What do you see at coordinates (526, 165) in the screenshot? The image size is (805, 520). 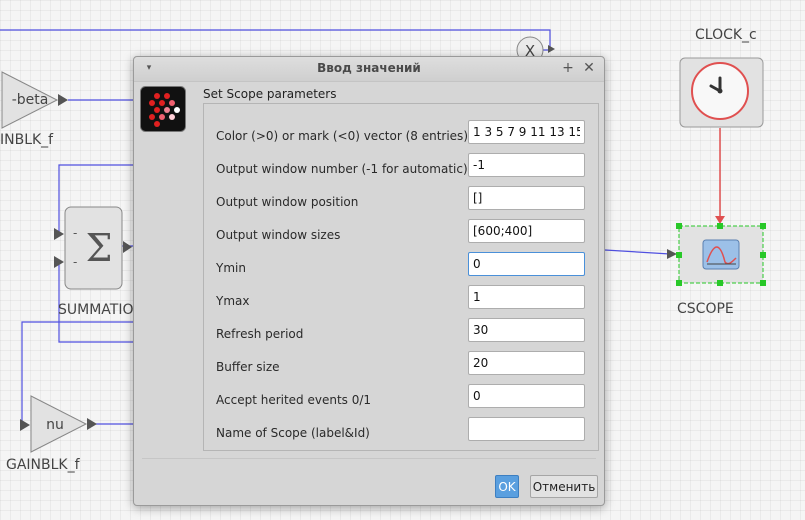 I see `window-number-input` at bounding box center [526, 165].